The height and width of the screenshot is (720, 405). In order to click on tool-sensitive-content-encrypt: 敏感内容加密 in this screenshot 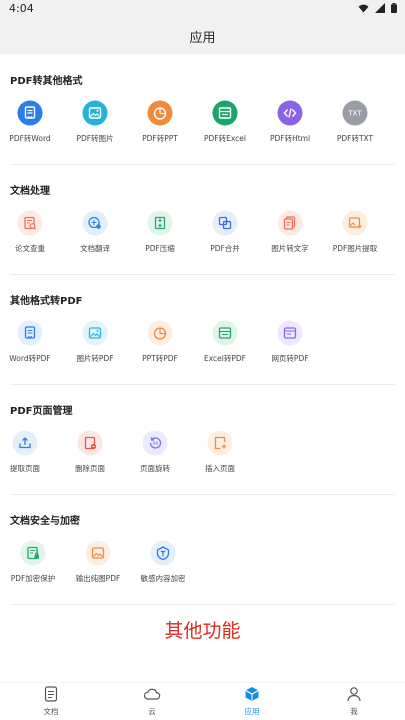, I will do `click(163, 570)`.